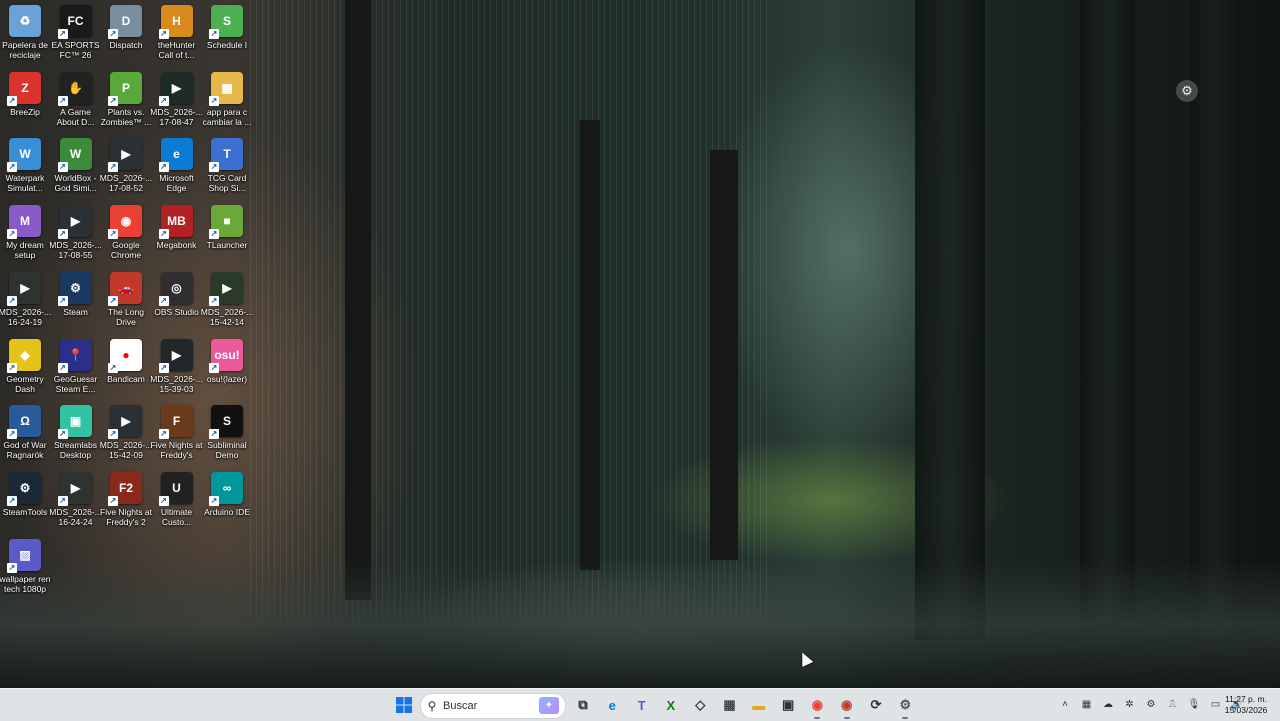 This screenshot has width=1280, height=721. What do you see at coordinates (227, 494) in the screenshot?
I see `desktop-shortcut: ∞Arduino IDE` at bounding box center [227, 494].